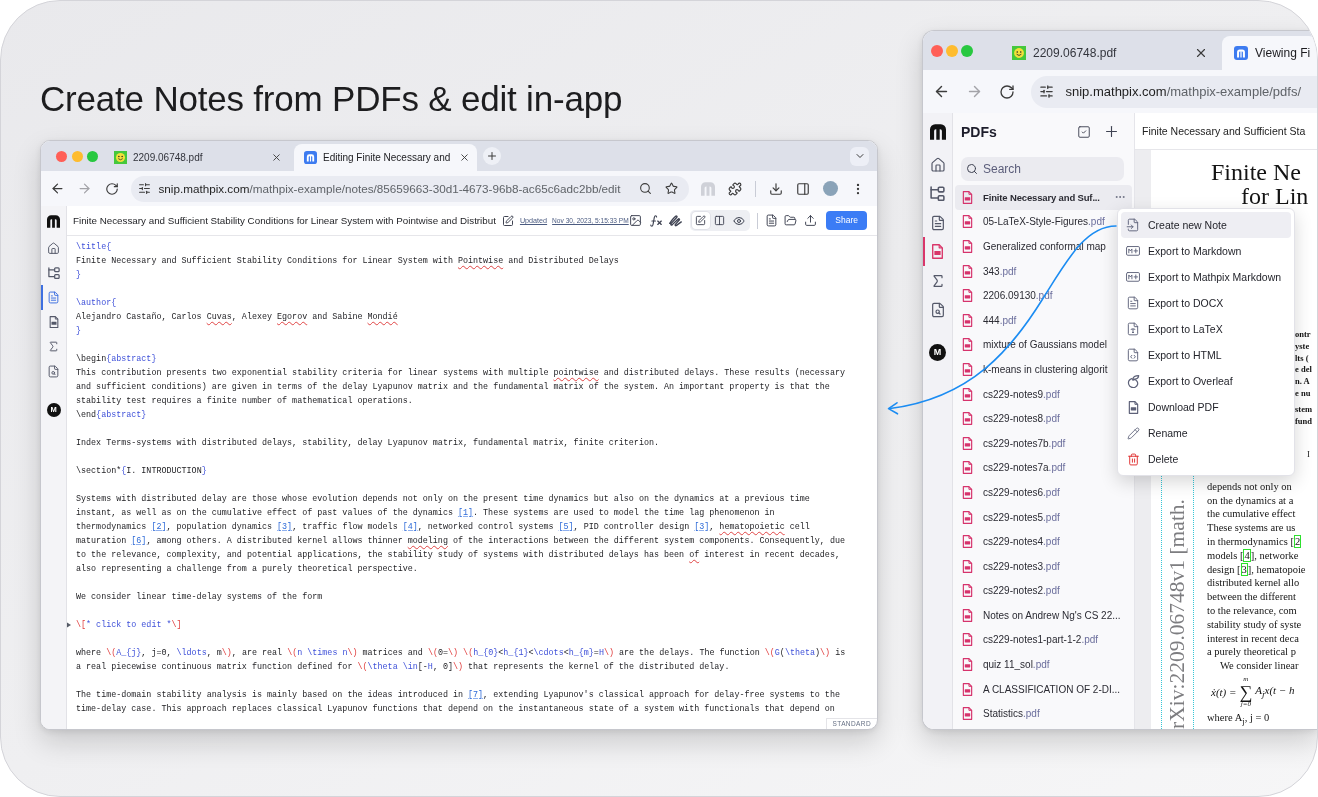 The width and height of the screenshot is (1318, 797). What do you see at coordinates (1297, 541) in the screenshot?
I see `citation-link: 2` at bounding box center [1297, 541].